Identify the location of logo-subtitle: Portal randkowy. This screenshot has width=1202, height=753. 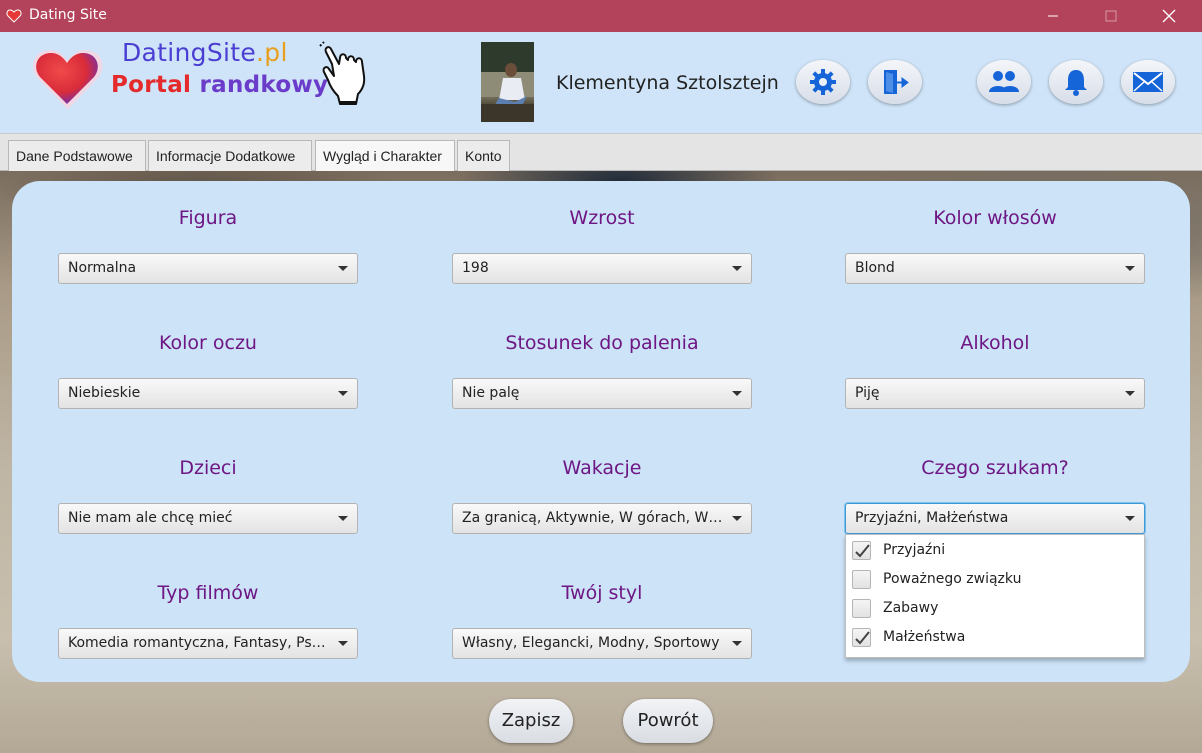
(219, 85).